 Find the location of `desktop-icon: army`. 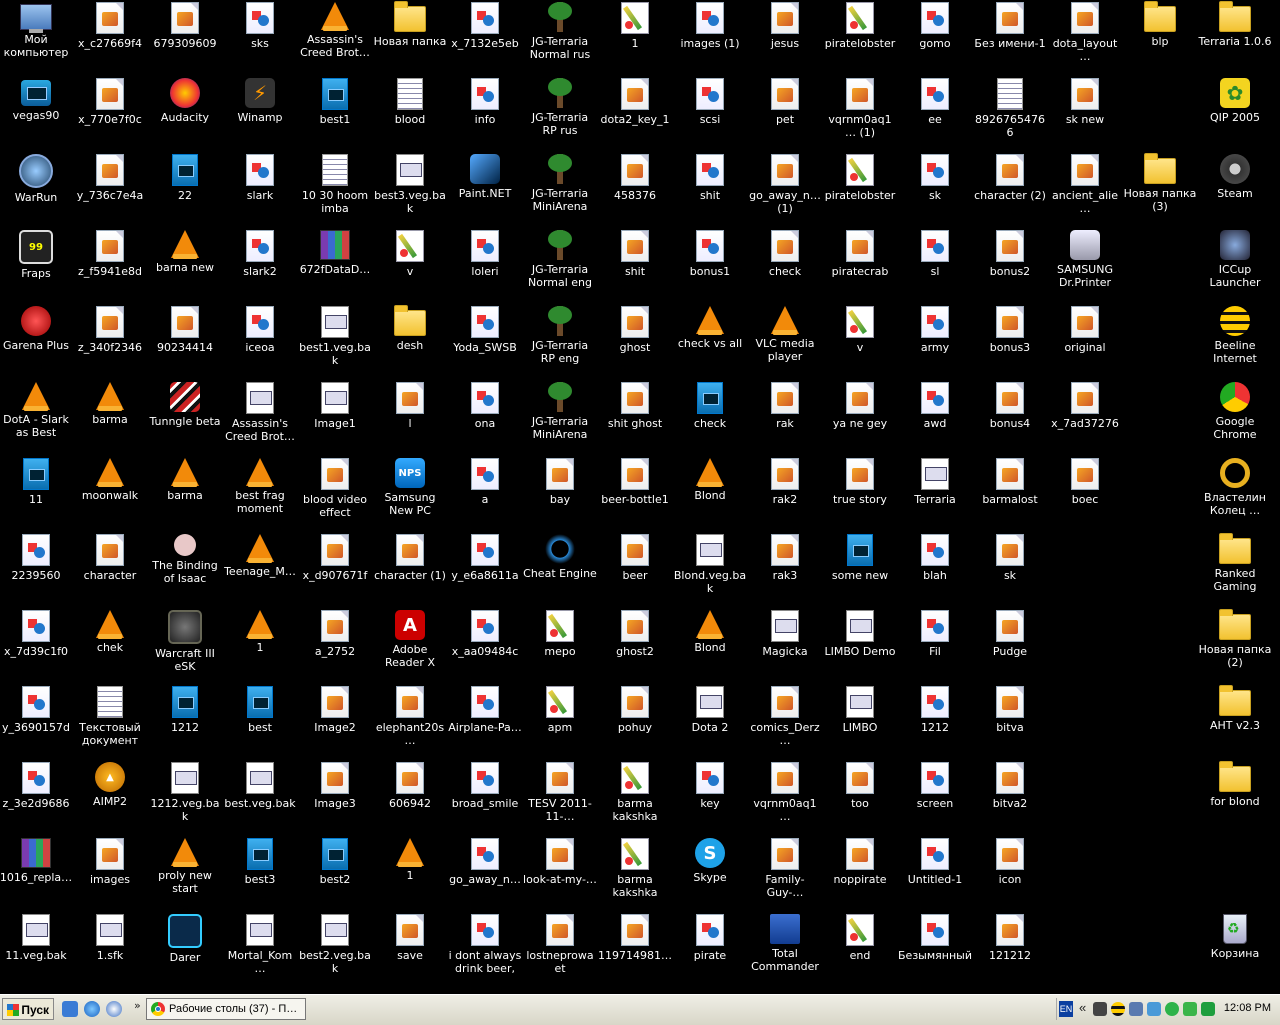

desktop-icon: army is located at coordinates (935, 340).